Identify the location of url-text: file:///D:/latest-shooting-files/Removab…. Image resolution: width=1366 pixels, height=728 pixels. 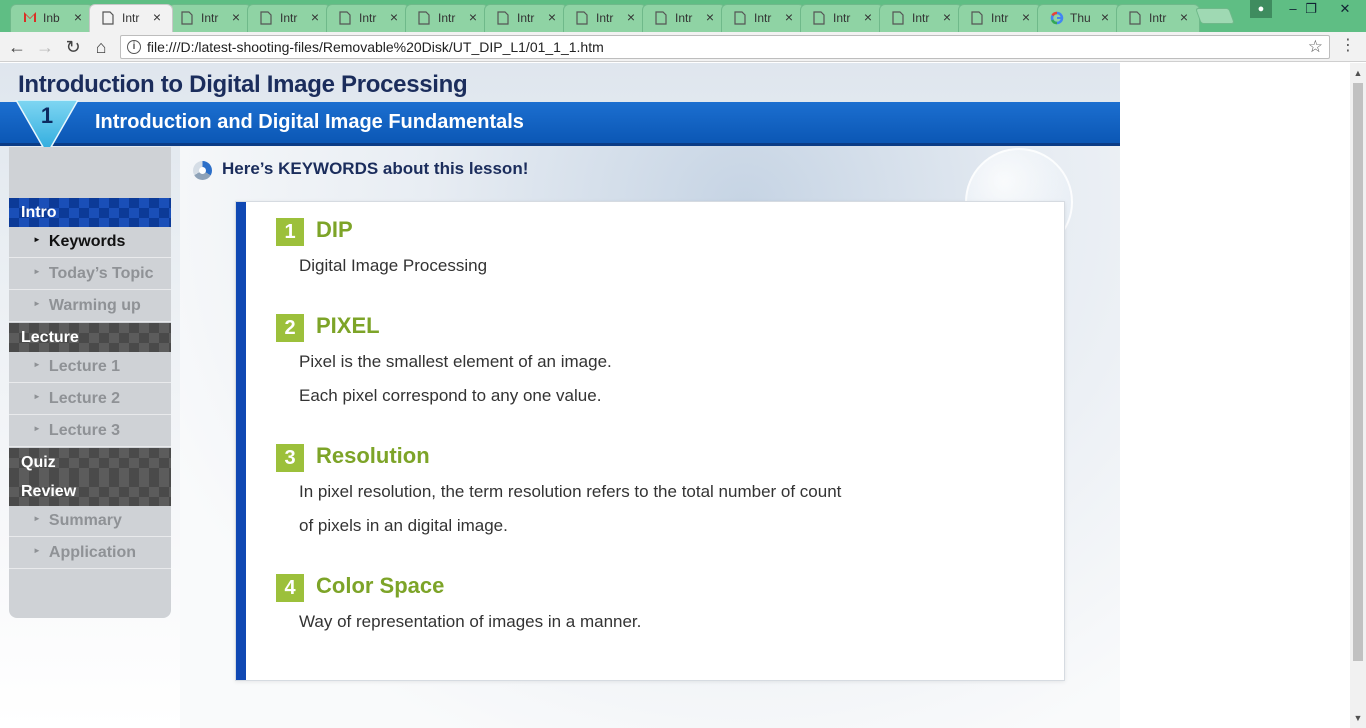
(375, 47).